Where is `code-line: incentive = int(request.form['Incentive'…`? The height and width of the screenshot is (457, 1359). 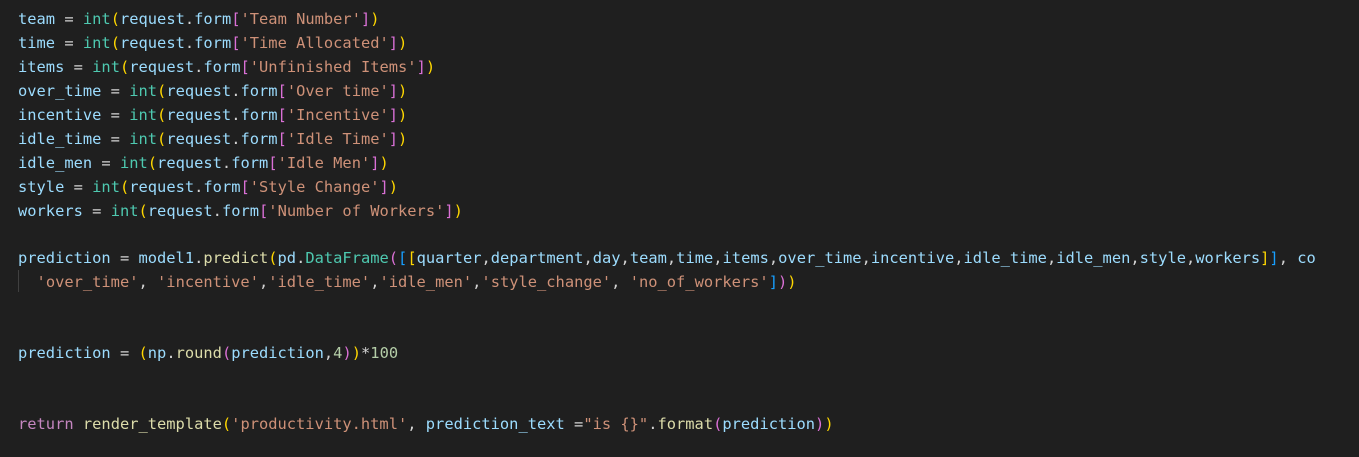 code-line: incentive = int(request.form['Incentive'… is located at coordinates (212, 115).